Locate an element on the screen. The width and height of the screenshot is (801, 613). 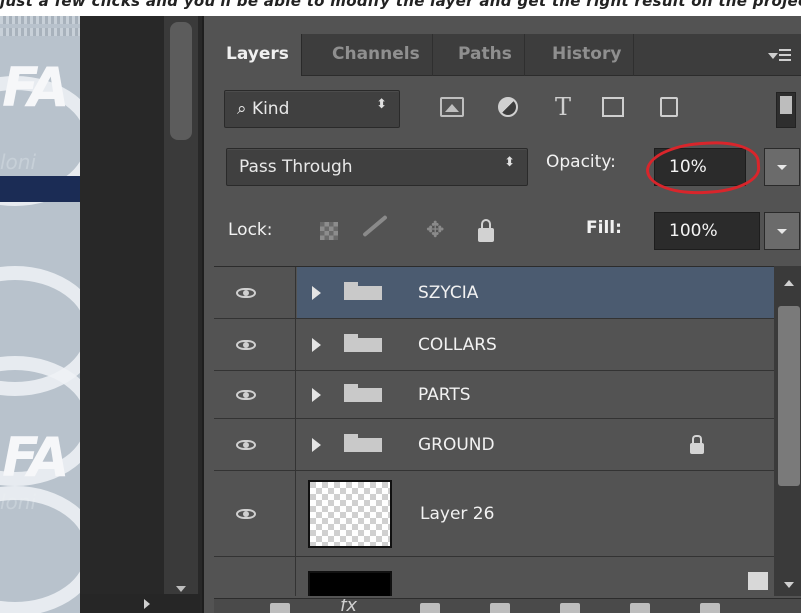
layer-name: SZYCIA is located at coordinates (448, 293).